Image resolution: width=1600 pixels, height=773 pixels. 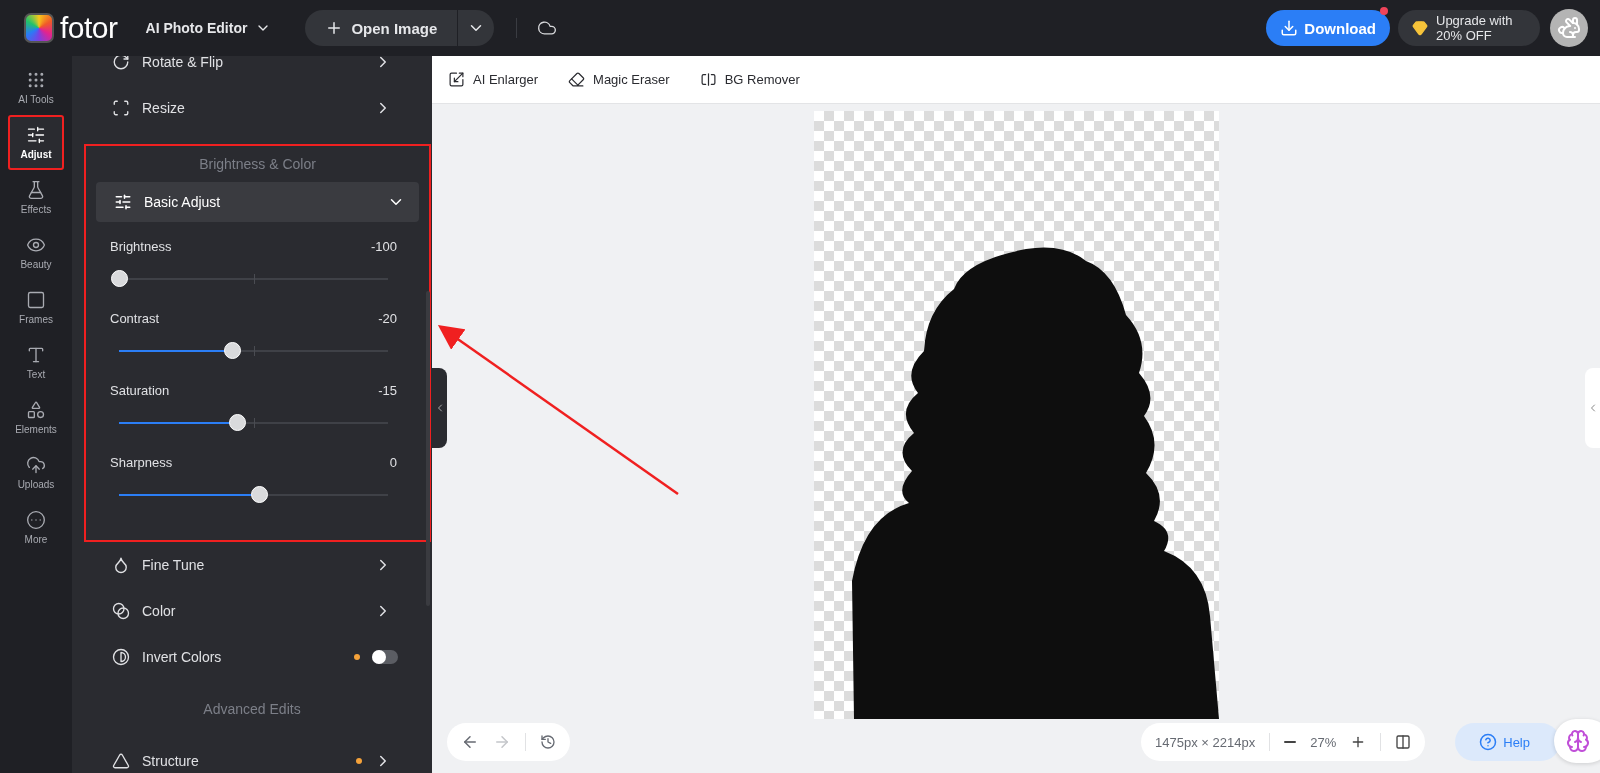 I want to click on basic-adjust-header: Basic Adjust, so click(x=257, y=202).